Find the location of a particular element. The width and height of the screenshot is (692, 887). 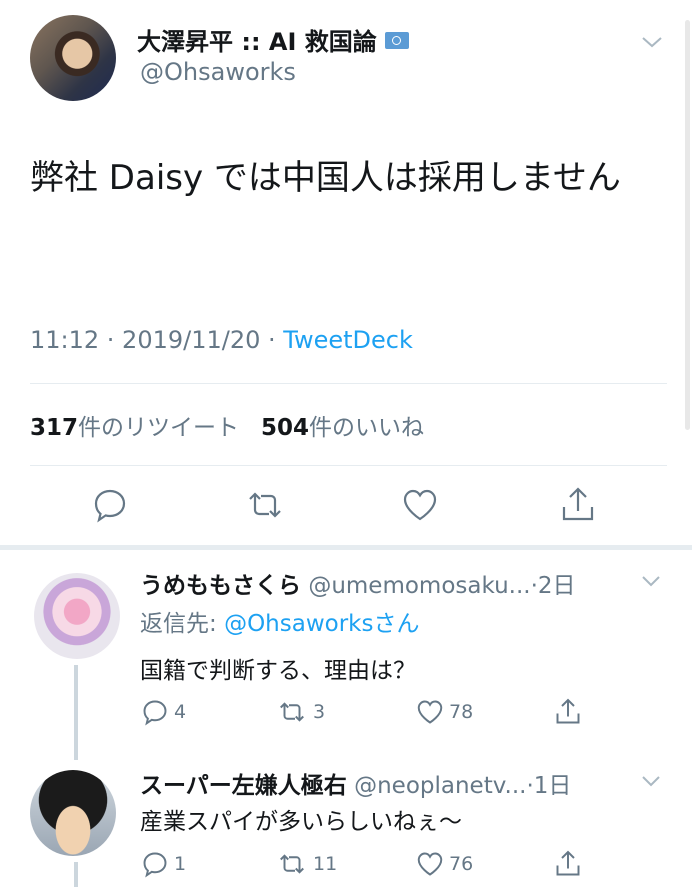

reply-text: 国籍で判断する、理由は？ is located at coordinates (278, 671).